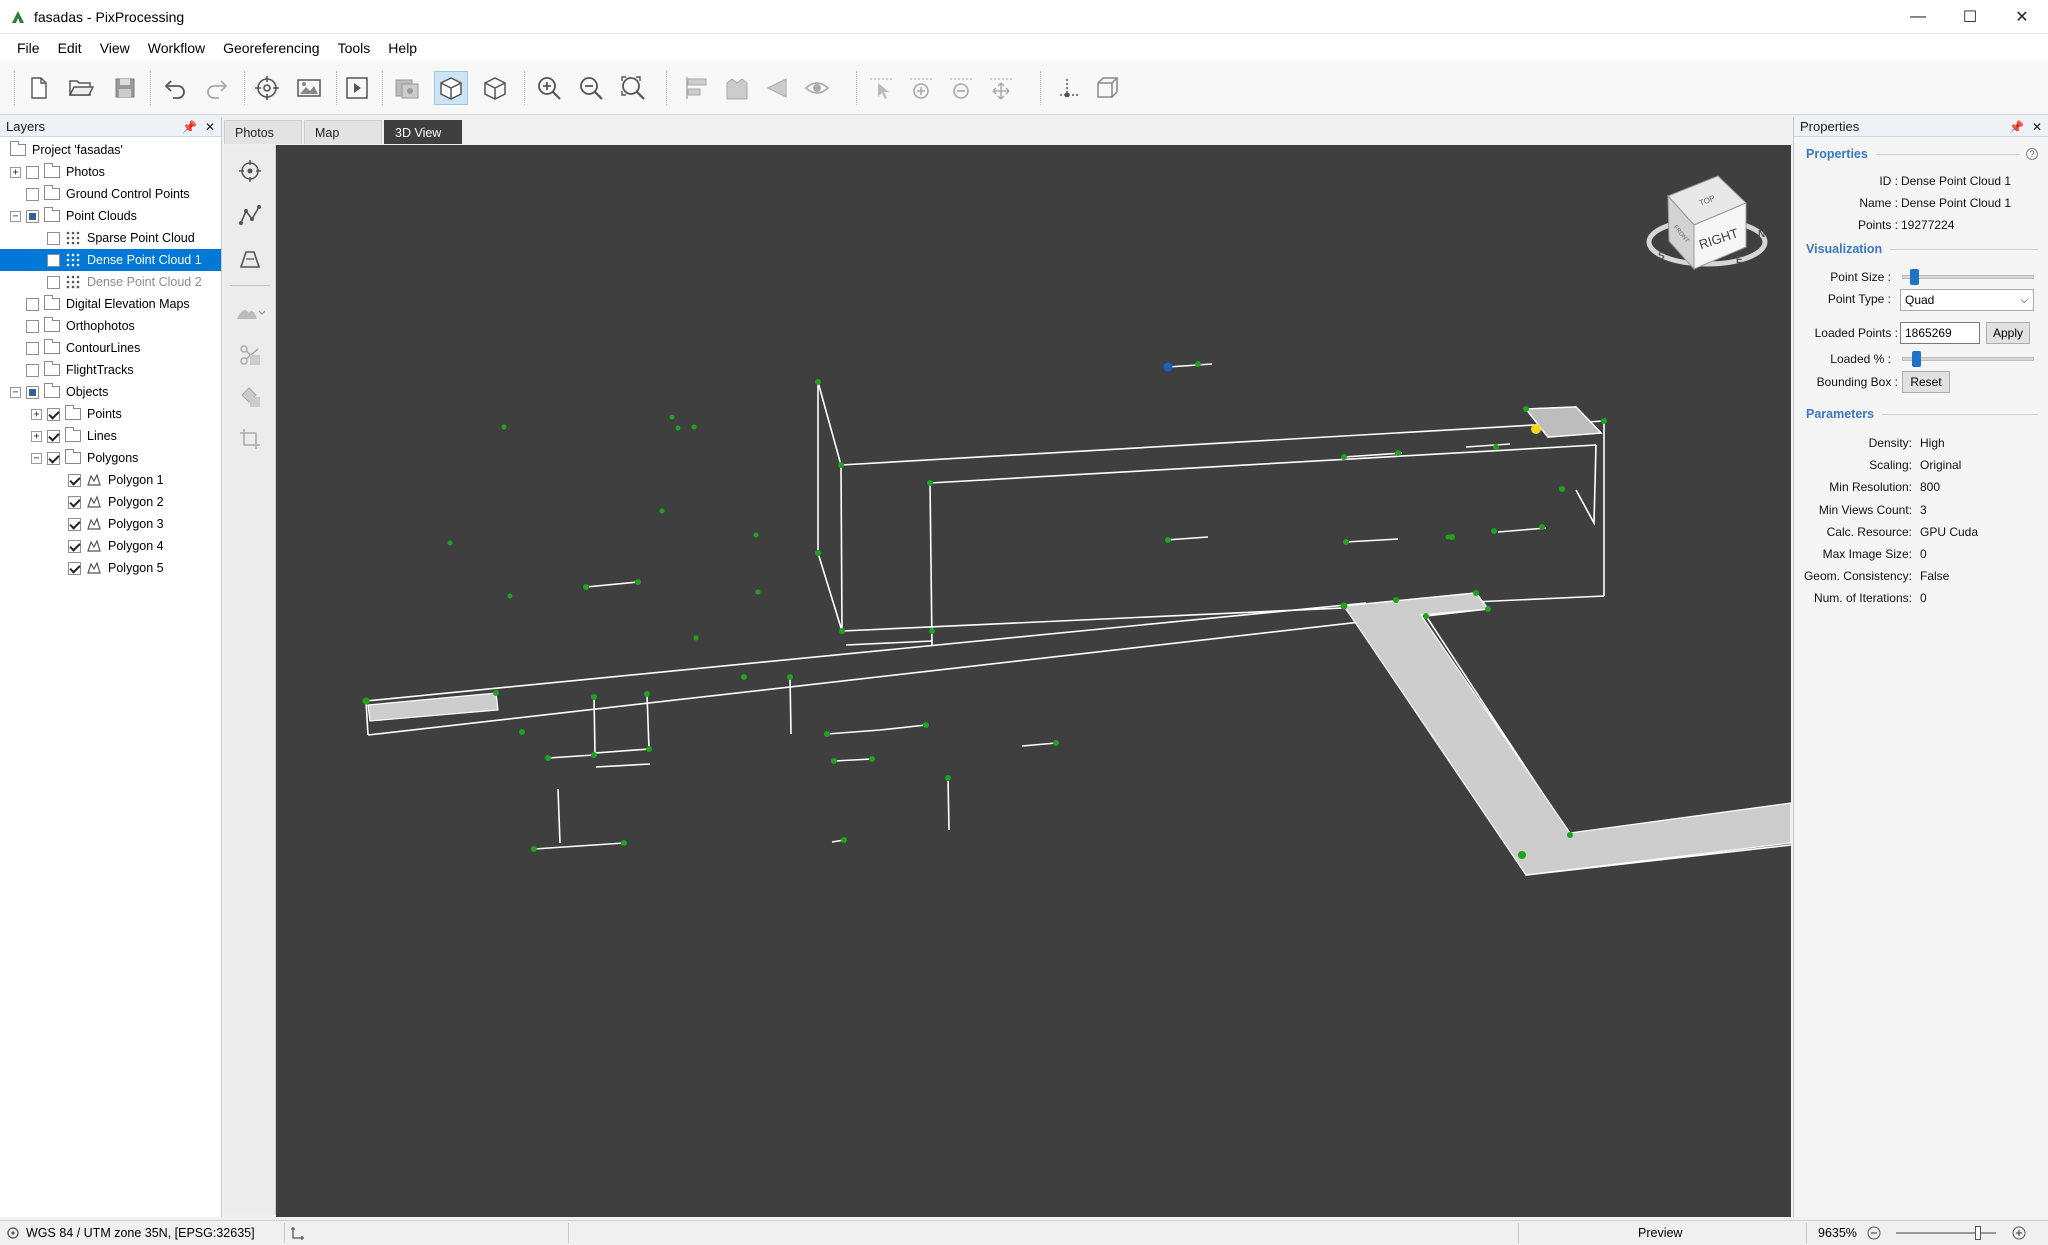 Image resolution: width=2048 pixels, height=1245 pixels. I want to click on 3d-wire-view-button, so click(495, 88).